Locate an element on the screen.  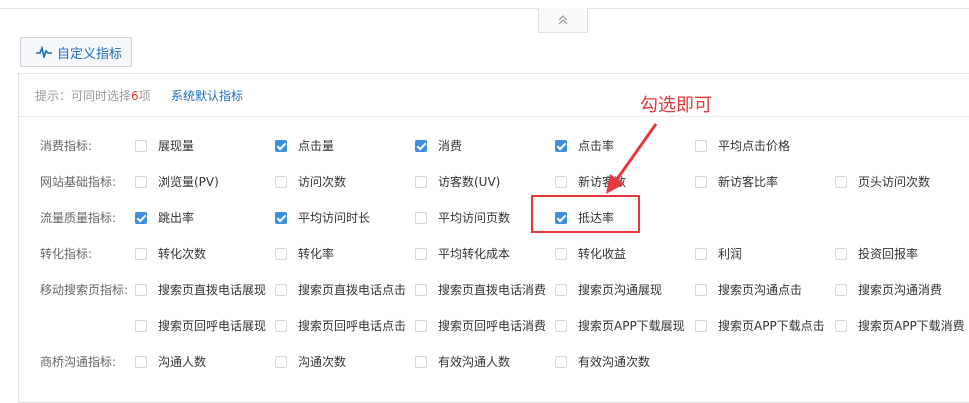
metric-option: 有效沟通次数 is located at coordinates (602, 361).